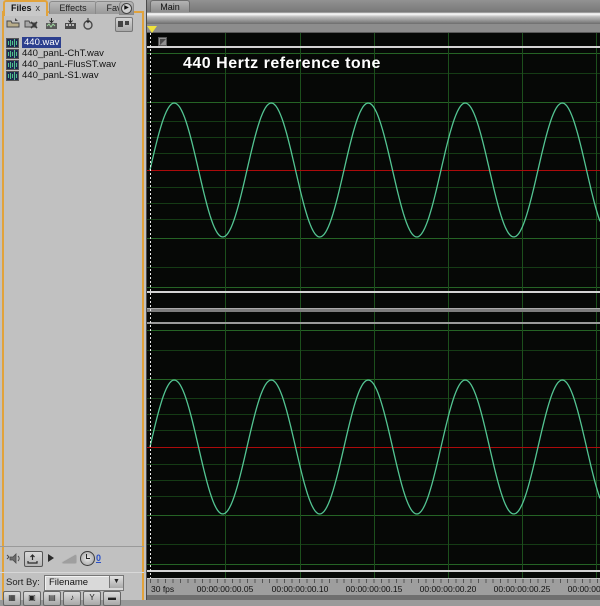 Image resolution: width=600 pixels, height=606 pixels. I want to click on autoplay-delay-value: 0, so click(98, 558).